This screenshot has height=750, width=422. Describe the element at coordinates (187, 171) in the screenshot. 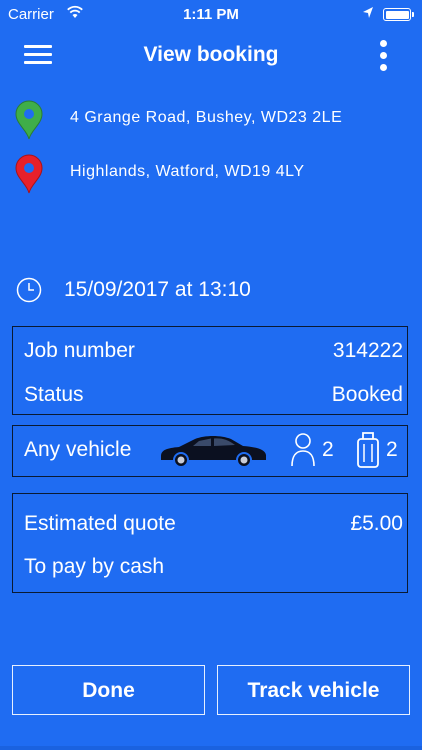

I see `dropoff-address: Highlands, Watford, WD19 4LY` at that location.